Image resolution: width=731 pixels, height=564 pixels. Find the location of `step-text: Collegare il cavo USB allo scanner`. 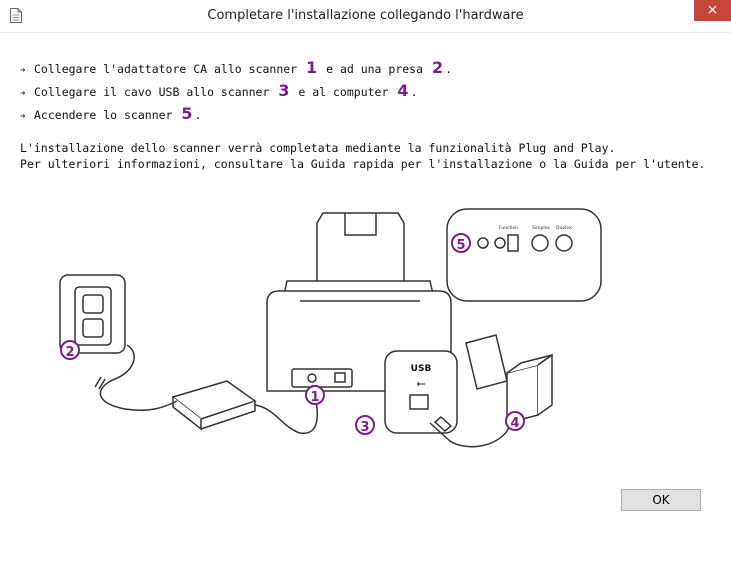

step-text: Collegare il cavo USB allo scanner is located at coordinates (155, 92).